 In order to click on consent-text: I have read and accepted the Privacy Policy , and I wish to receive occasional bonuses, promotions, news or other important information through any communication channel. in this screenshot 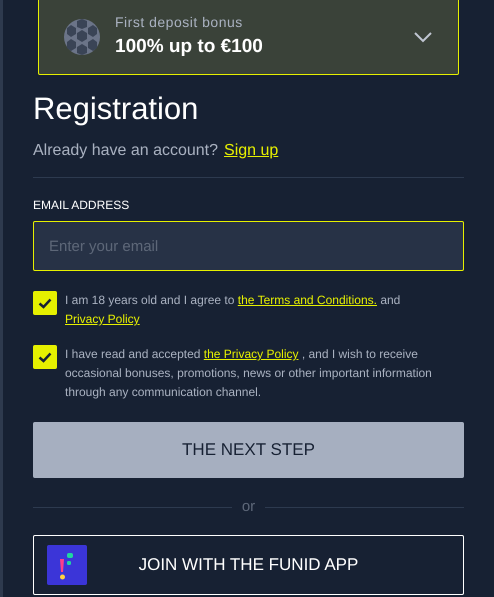, I will do `click(249, 373)`.